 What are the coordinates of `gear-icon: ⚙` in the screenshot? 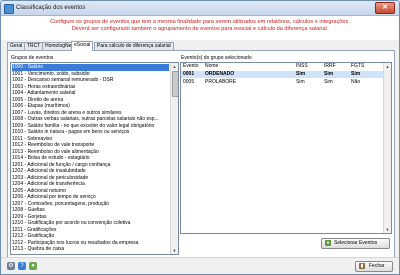 It's located at (11, 266).